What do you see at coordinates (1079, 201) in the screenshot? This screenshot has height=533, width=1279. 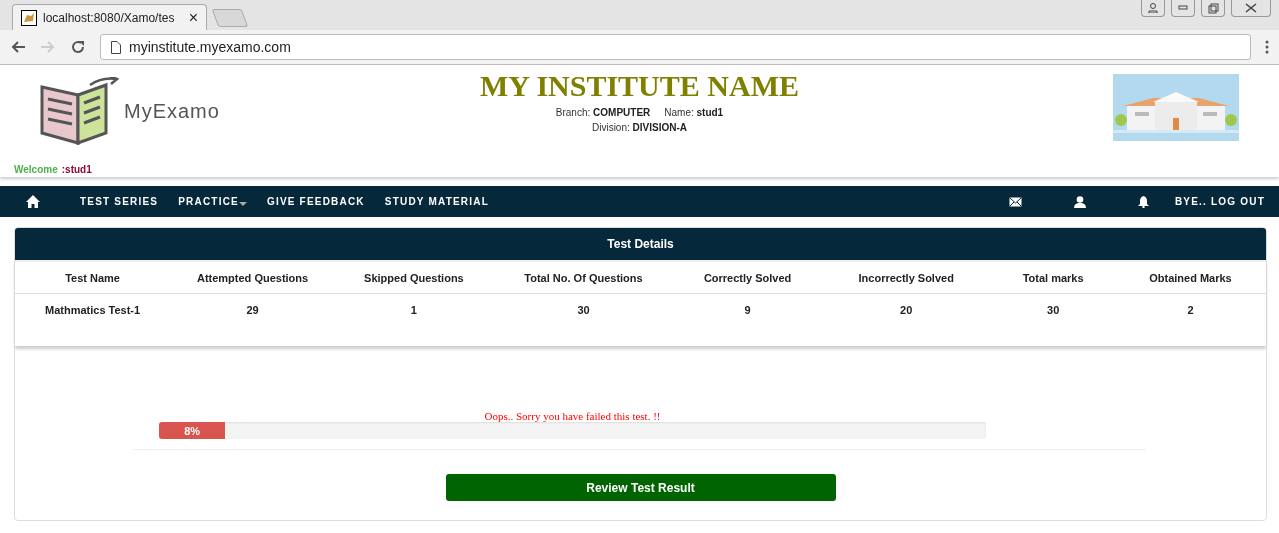 I see `user-icon` at bounding box center [1079, 201].